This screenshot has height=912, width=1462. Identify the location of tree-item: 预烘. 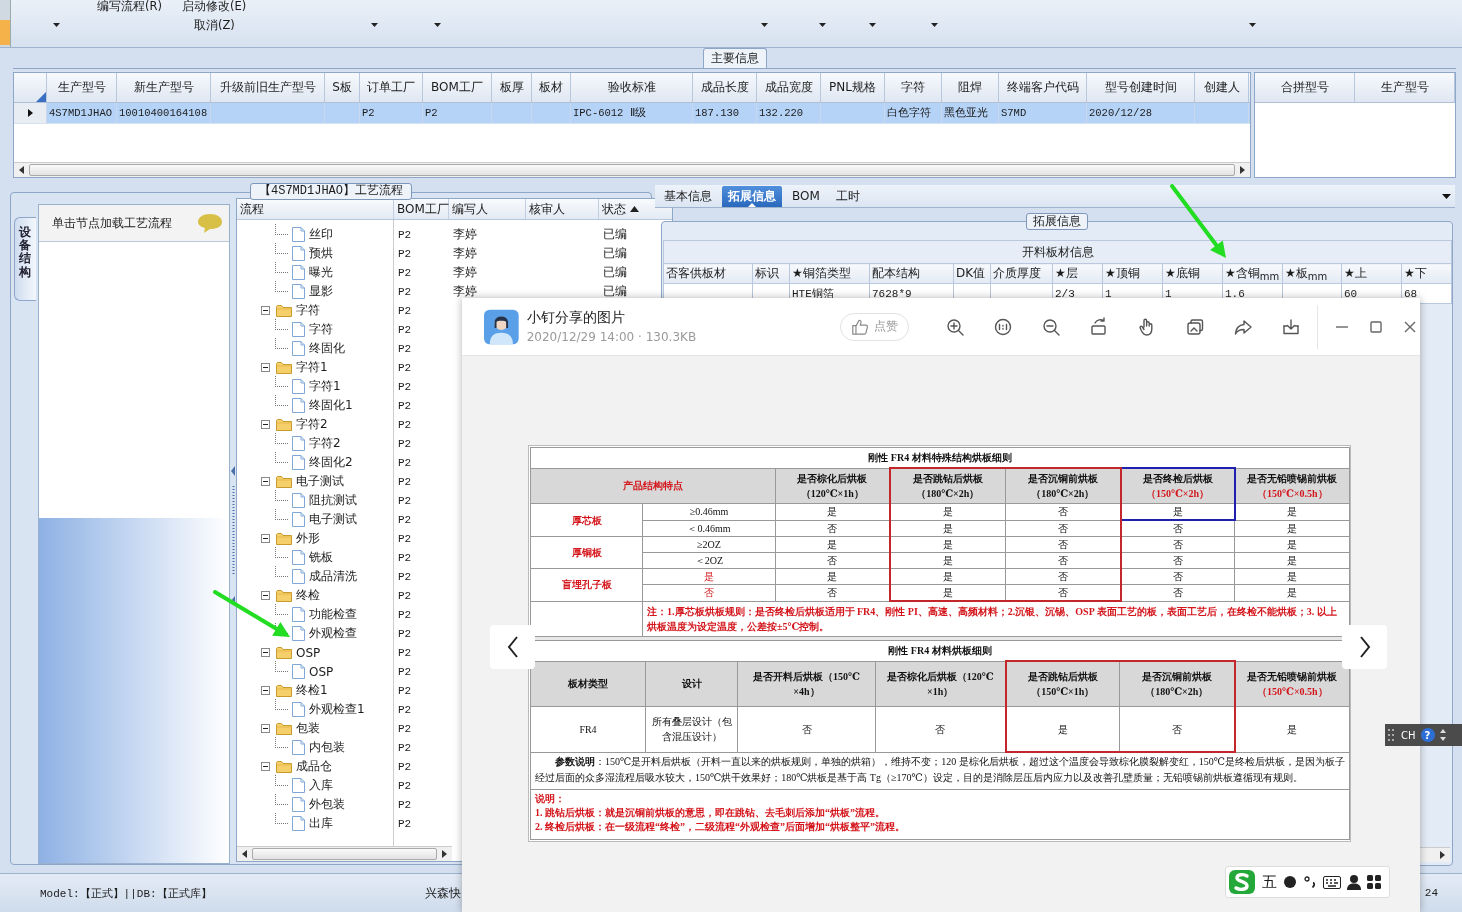
(321, 253).